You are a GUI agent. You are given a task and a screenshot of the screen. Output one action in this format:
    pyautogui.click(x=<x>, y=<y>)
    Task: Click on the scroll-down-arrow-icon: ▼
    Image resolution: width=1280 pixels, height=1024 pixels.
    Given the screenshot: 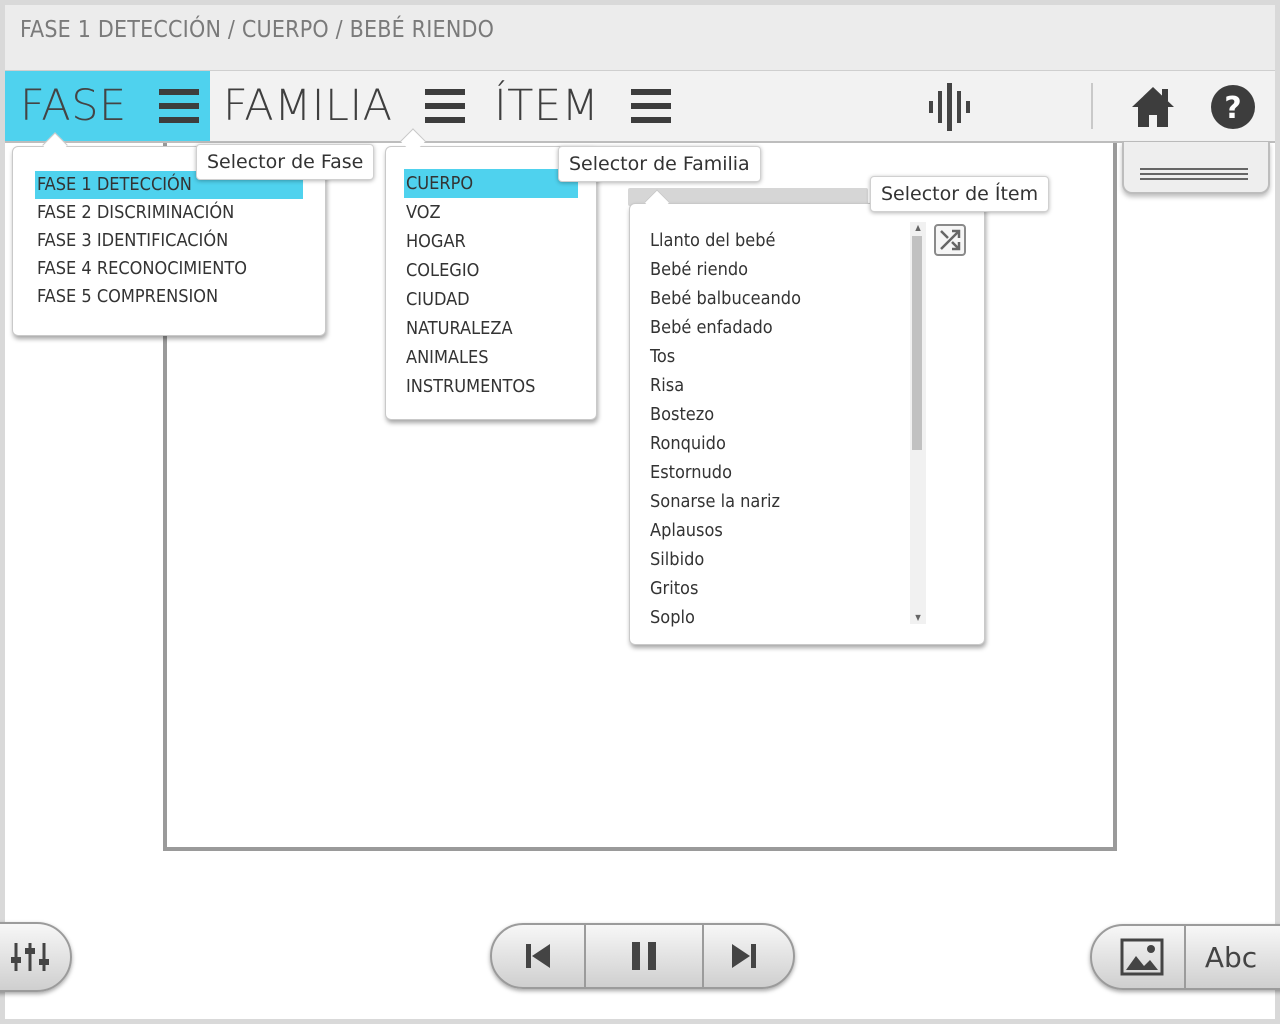 What is the action you would take?
    pyautogui.click(x=918, y=618)
    